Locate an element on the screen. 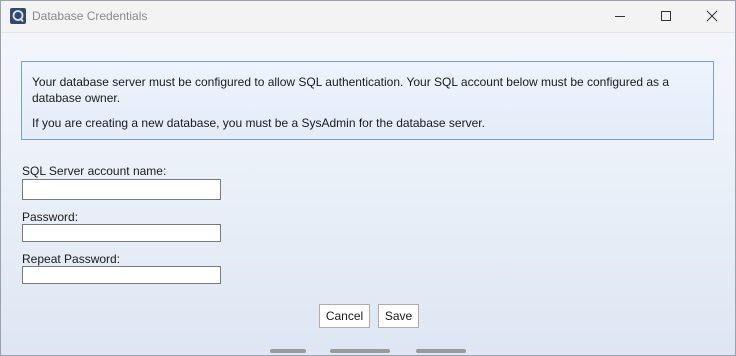  repeat-password-input is located at coordinates (121, 275).